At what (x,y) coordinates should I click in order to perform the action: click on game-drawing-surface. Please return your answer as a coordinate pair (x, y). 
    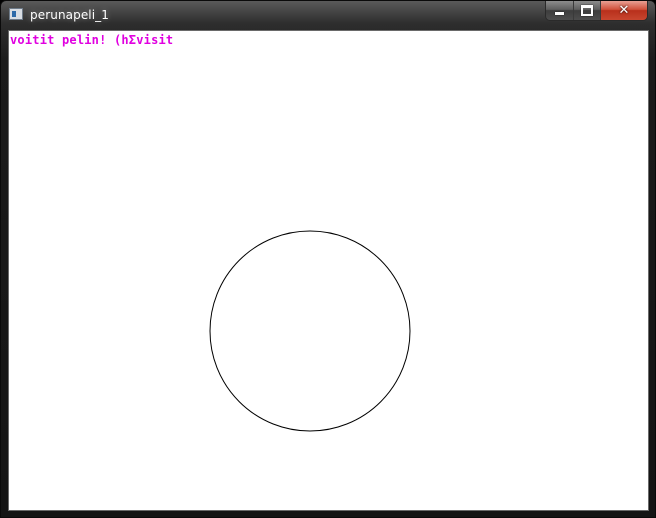
    Looking at the image, I should click on (310, 331).